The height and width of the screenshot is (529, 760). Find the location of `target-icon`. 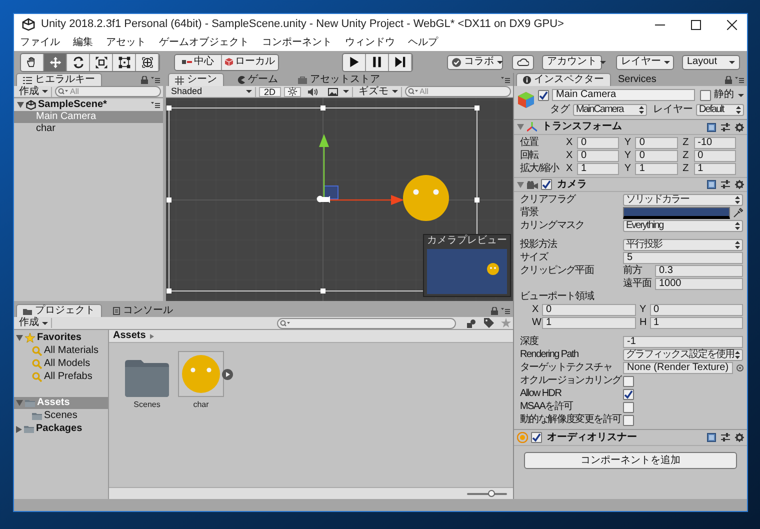

target-icon is located at coordinates (740, 368).